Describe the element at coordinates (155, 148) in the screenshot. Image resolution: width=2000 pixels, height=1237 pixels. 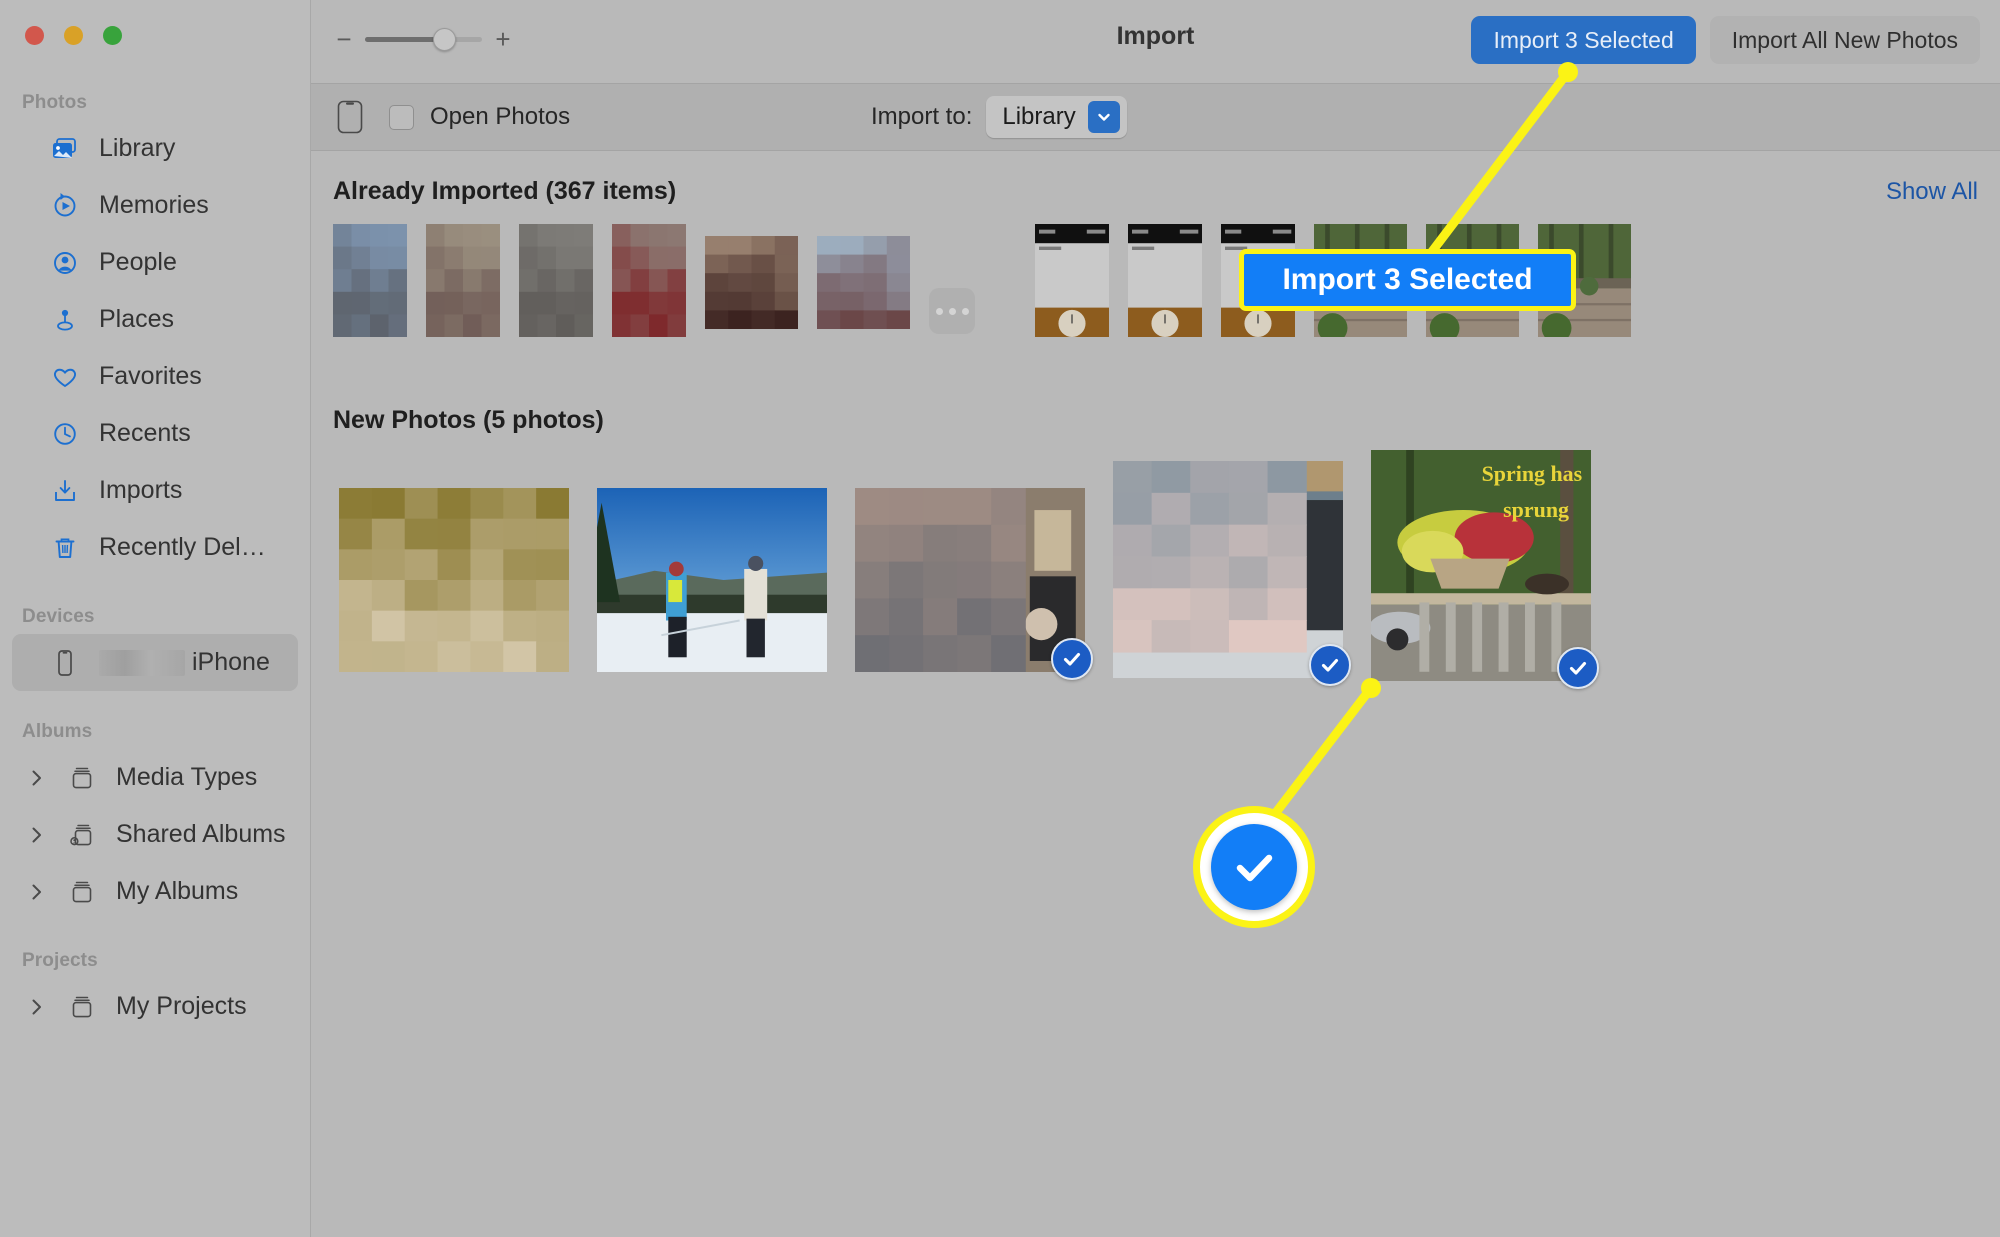
I see `sidebar-item-library: Library` at that location.